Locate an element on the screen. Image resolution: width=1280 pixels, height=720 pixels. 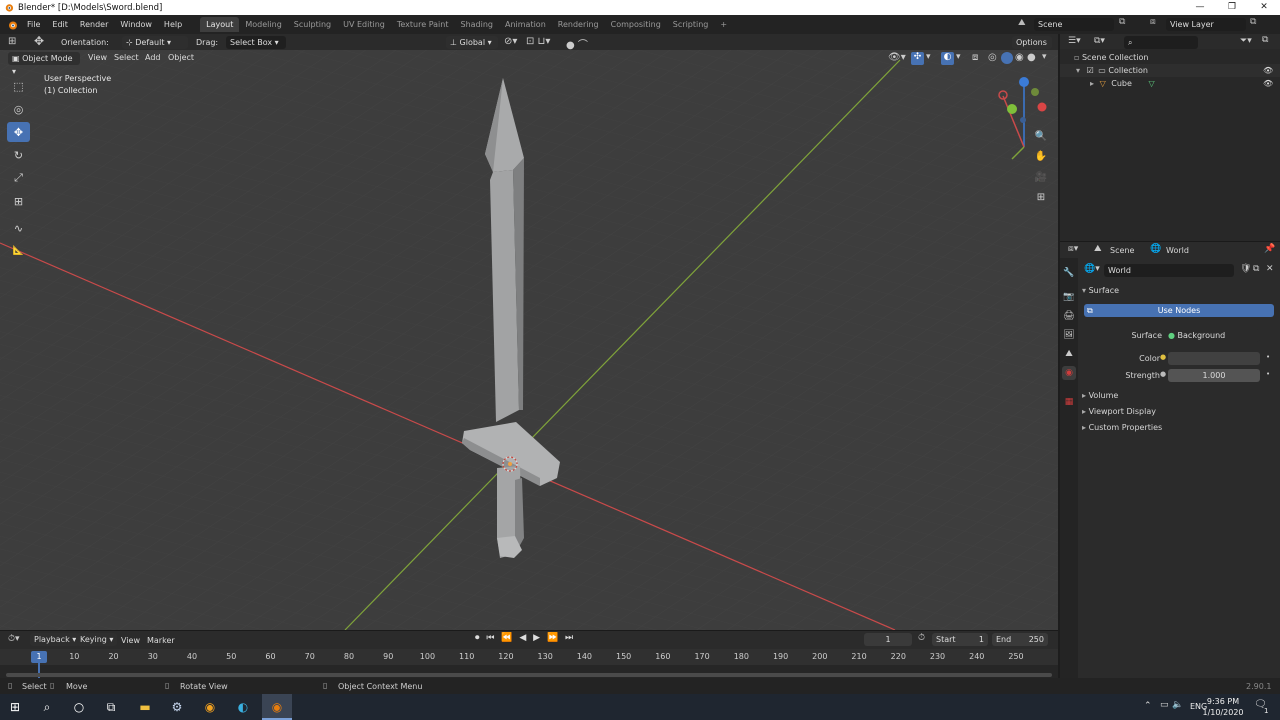
tab-animation: Animation is located at coordinates (525, 24).